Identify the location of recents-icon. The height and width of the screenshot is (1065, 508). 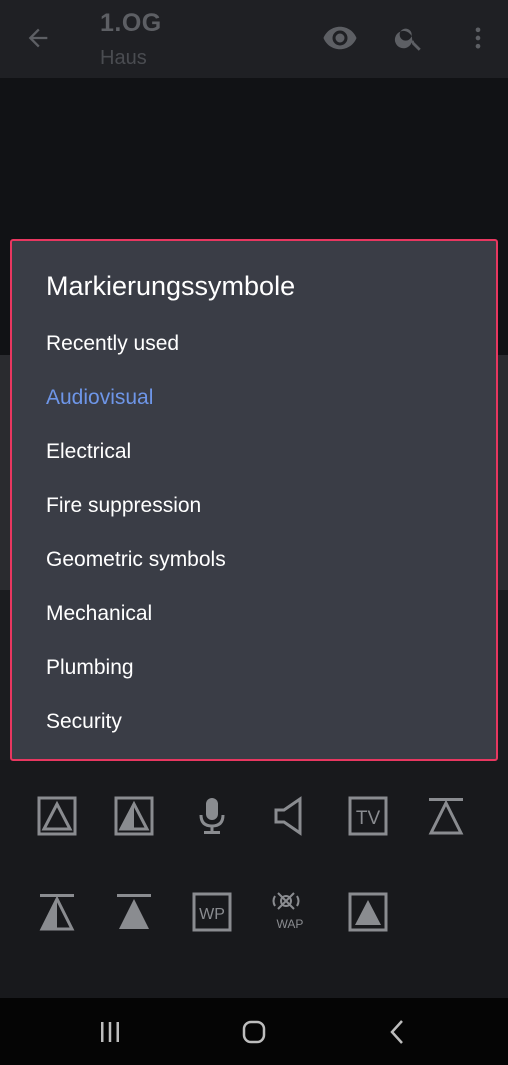
(110, 1032).